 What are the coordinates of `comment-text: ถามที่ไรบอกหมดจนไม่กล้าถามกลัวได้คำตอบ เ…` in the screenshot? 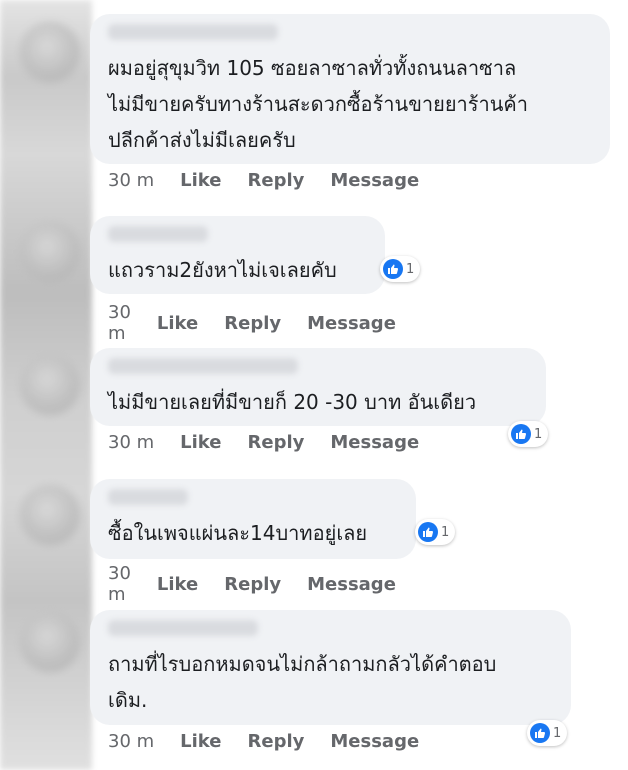 It's located at (302, 682).